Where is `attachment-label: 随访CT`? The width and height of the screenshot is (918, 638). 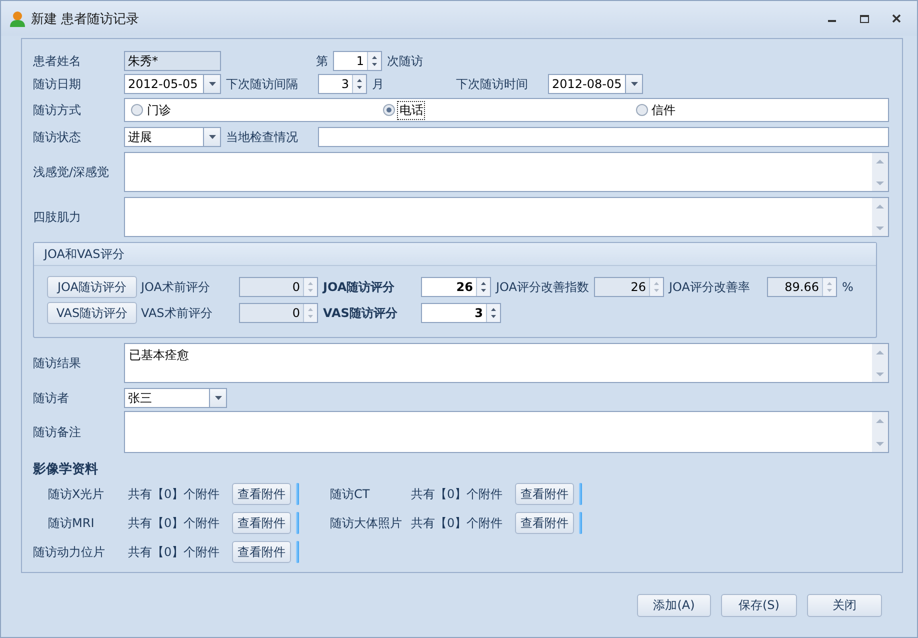
attachment-label: 随访CT is located at coordinates (350, 494).